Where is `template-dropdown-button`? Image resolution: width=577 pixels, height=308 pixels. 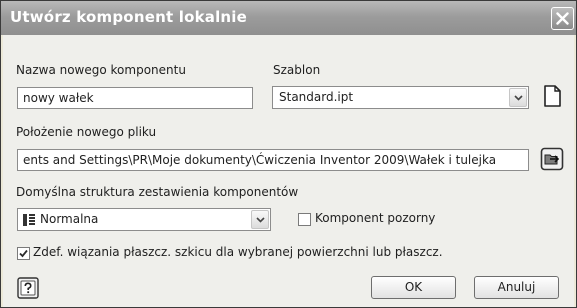 template-dropdown-button is located at coordinates (518, 97).